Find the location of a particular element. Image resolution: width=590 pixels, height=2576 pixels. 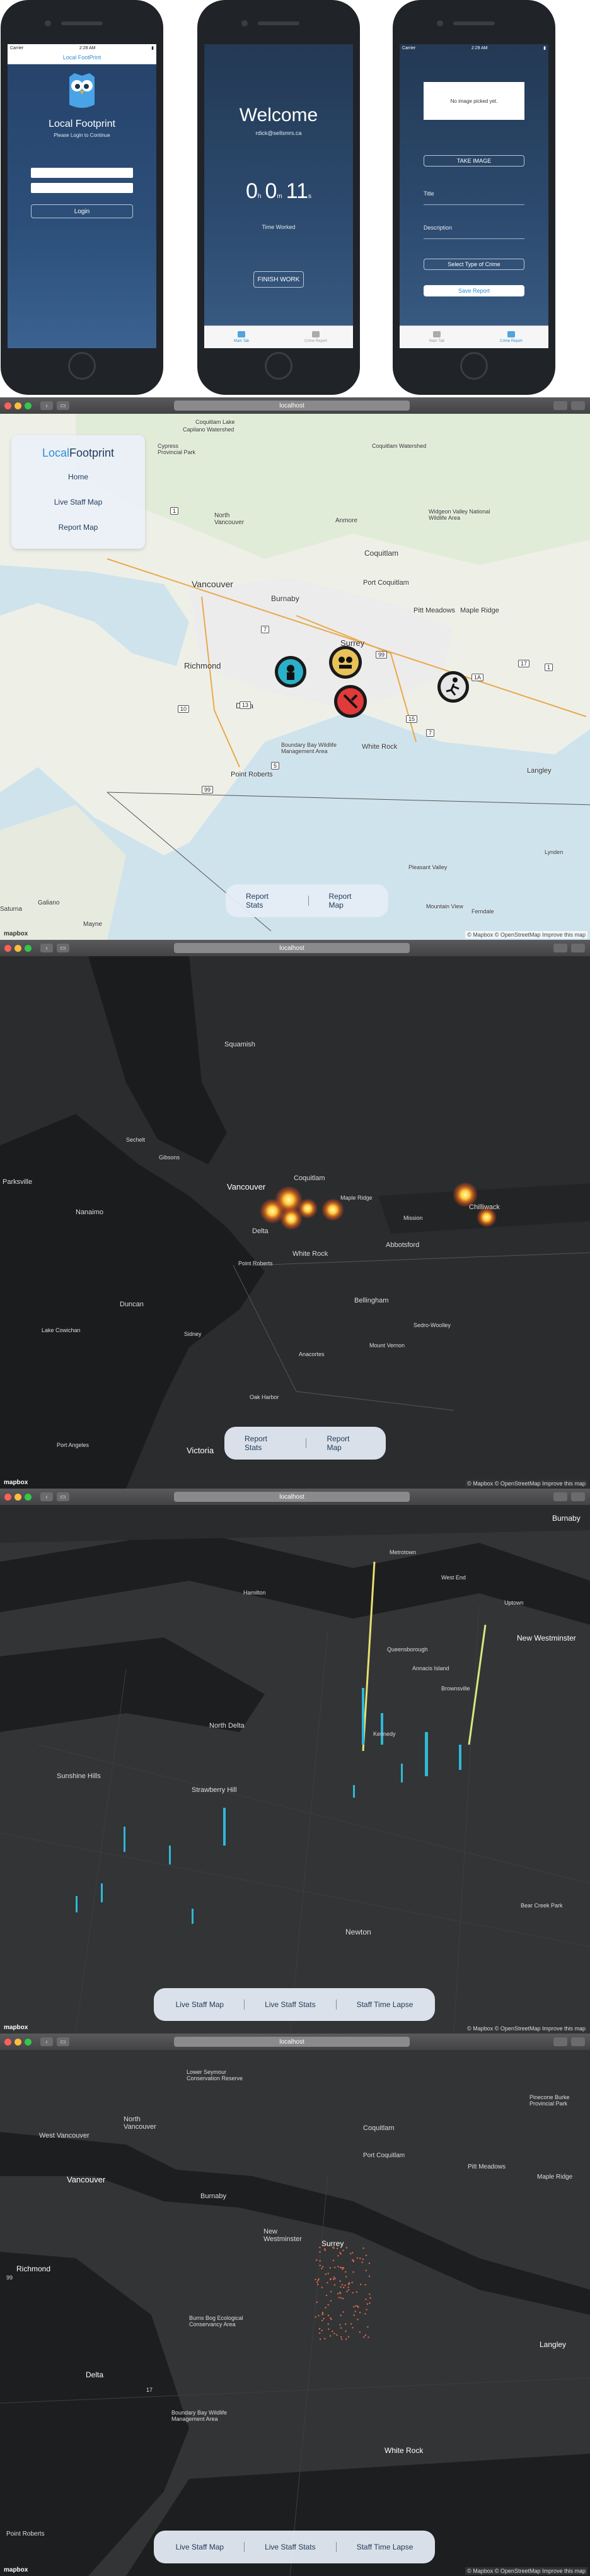

place-label: New Westminster is located at coordinates (546, 1638).